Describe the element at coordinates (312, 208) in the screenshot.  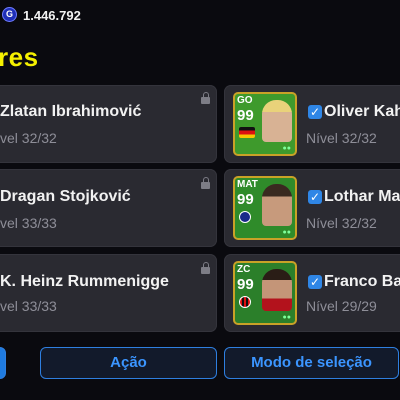
I see `player-card-row-2-right: MAT 99 ●● ✓ Lothar Ma Nível 32/32` at that location.